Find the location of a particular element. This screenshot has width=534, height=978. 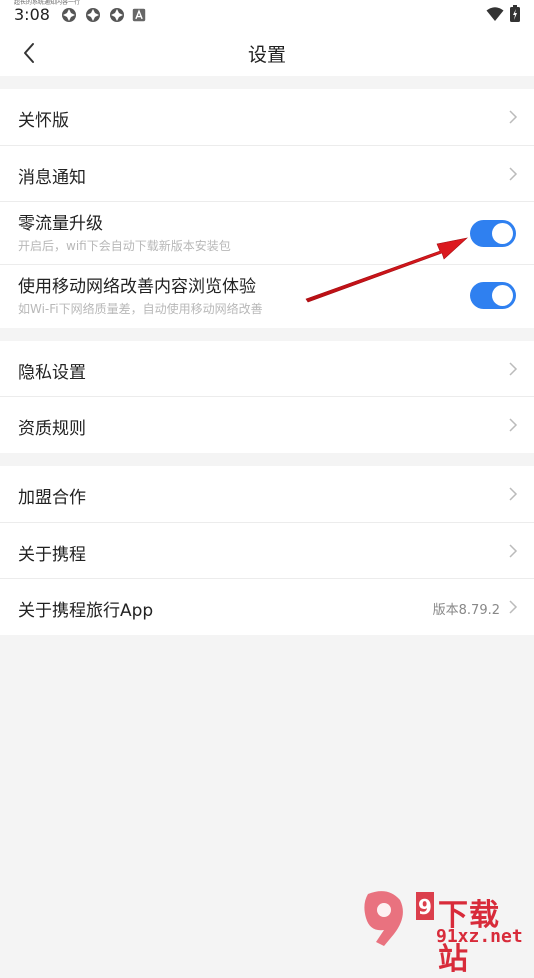

status-notification-icons is located at coordinates (103, 15).